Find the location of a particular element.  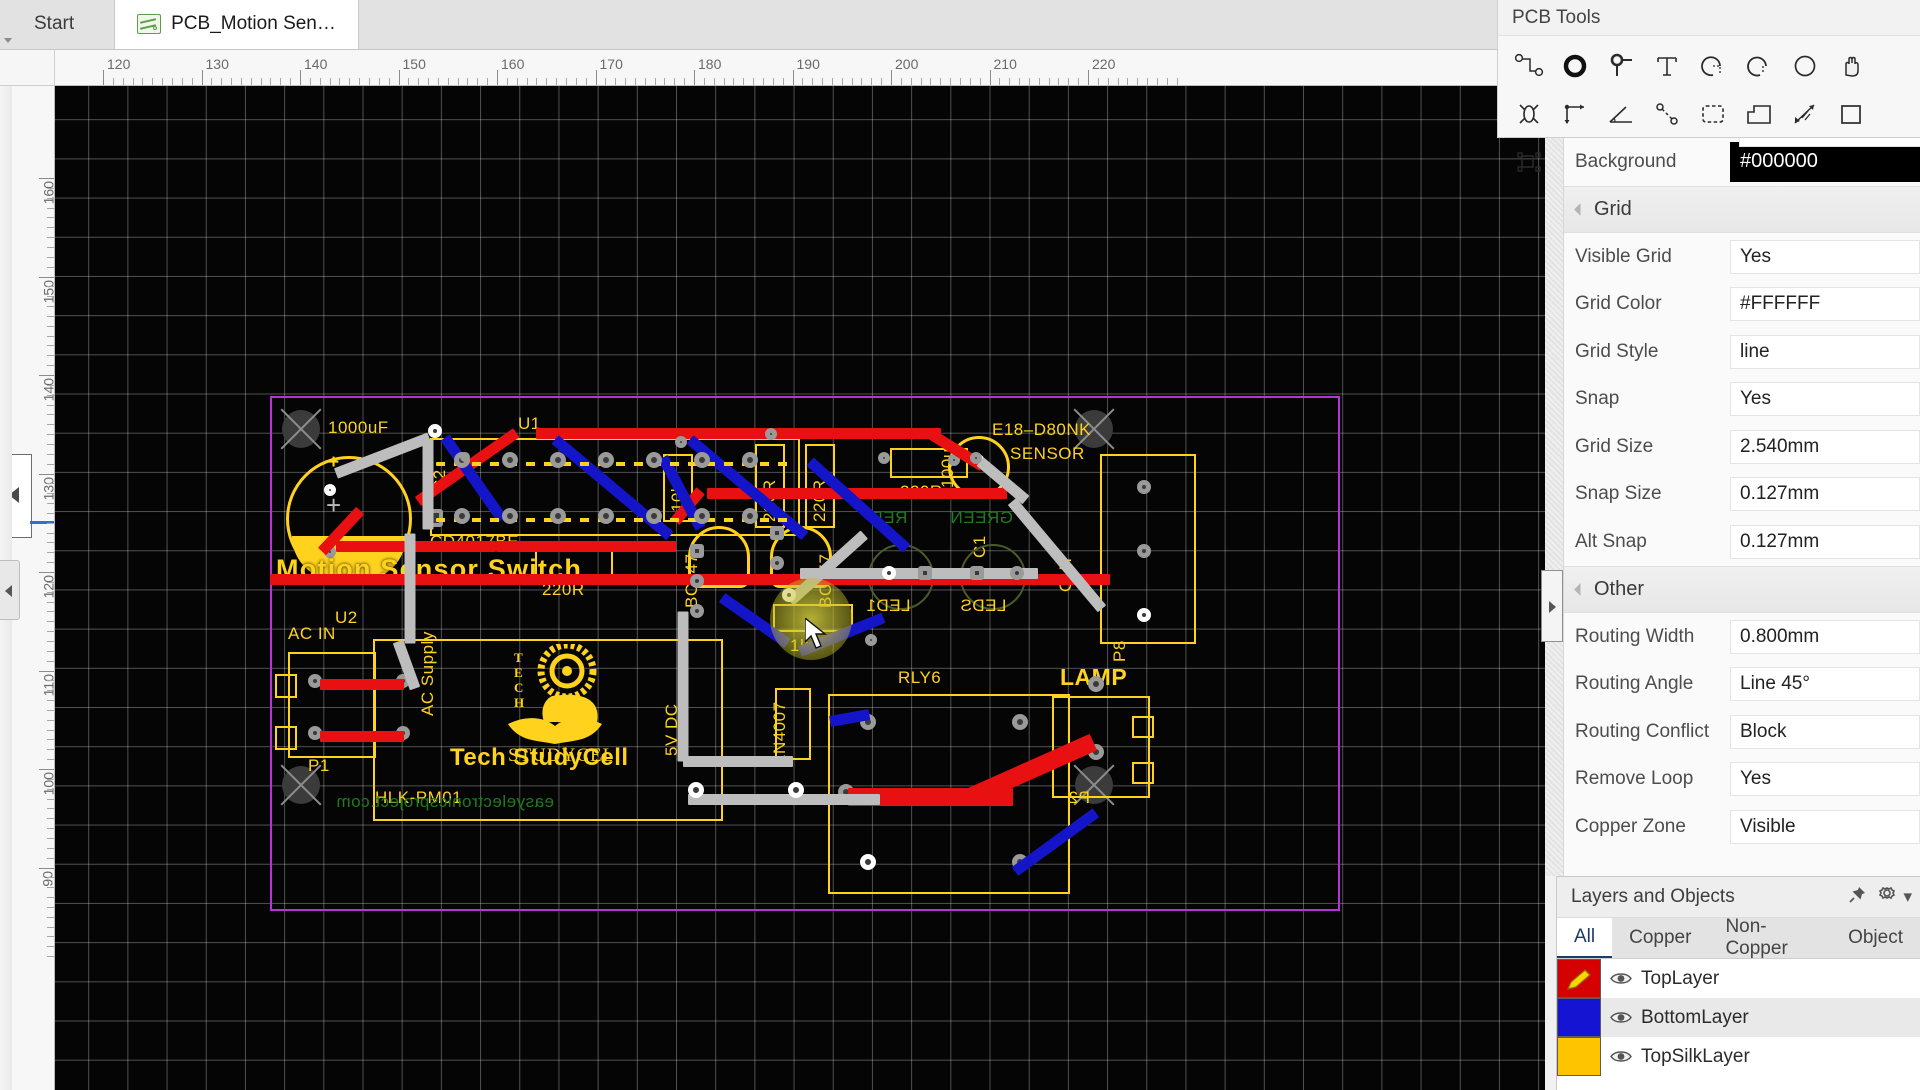

layers-tab-non-copper: Non-Copper is located at coordinates (1769, 937).